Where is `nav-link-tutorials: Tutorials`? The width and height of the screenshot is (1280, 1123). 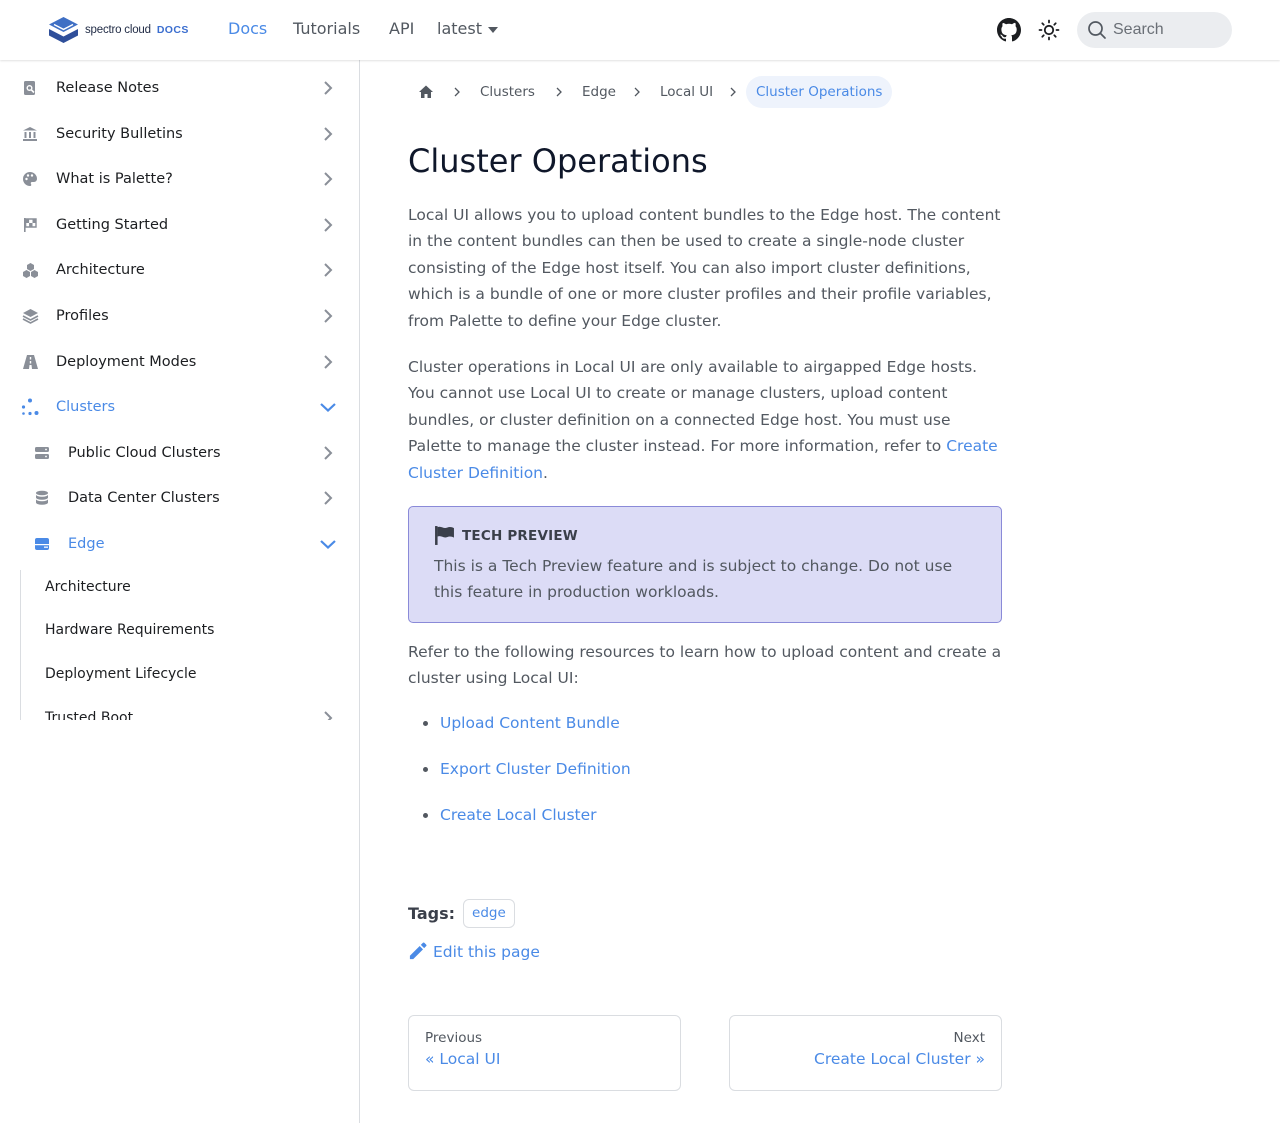 nav-link-tutorials: Tutorials is located at coordinates (326, 28).